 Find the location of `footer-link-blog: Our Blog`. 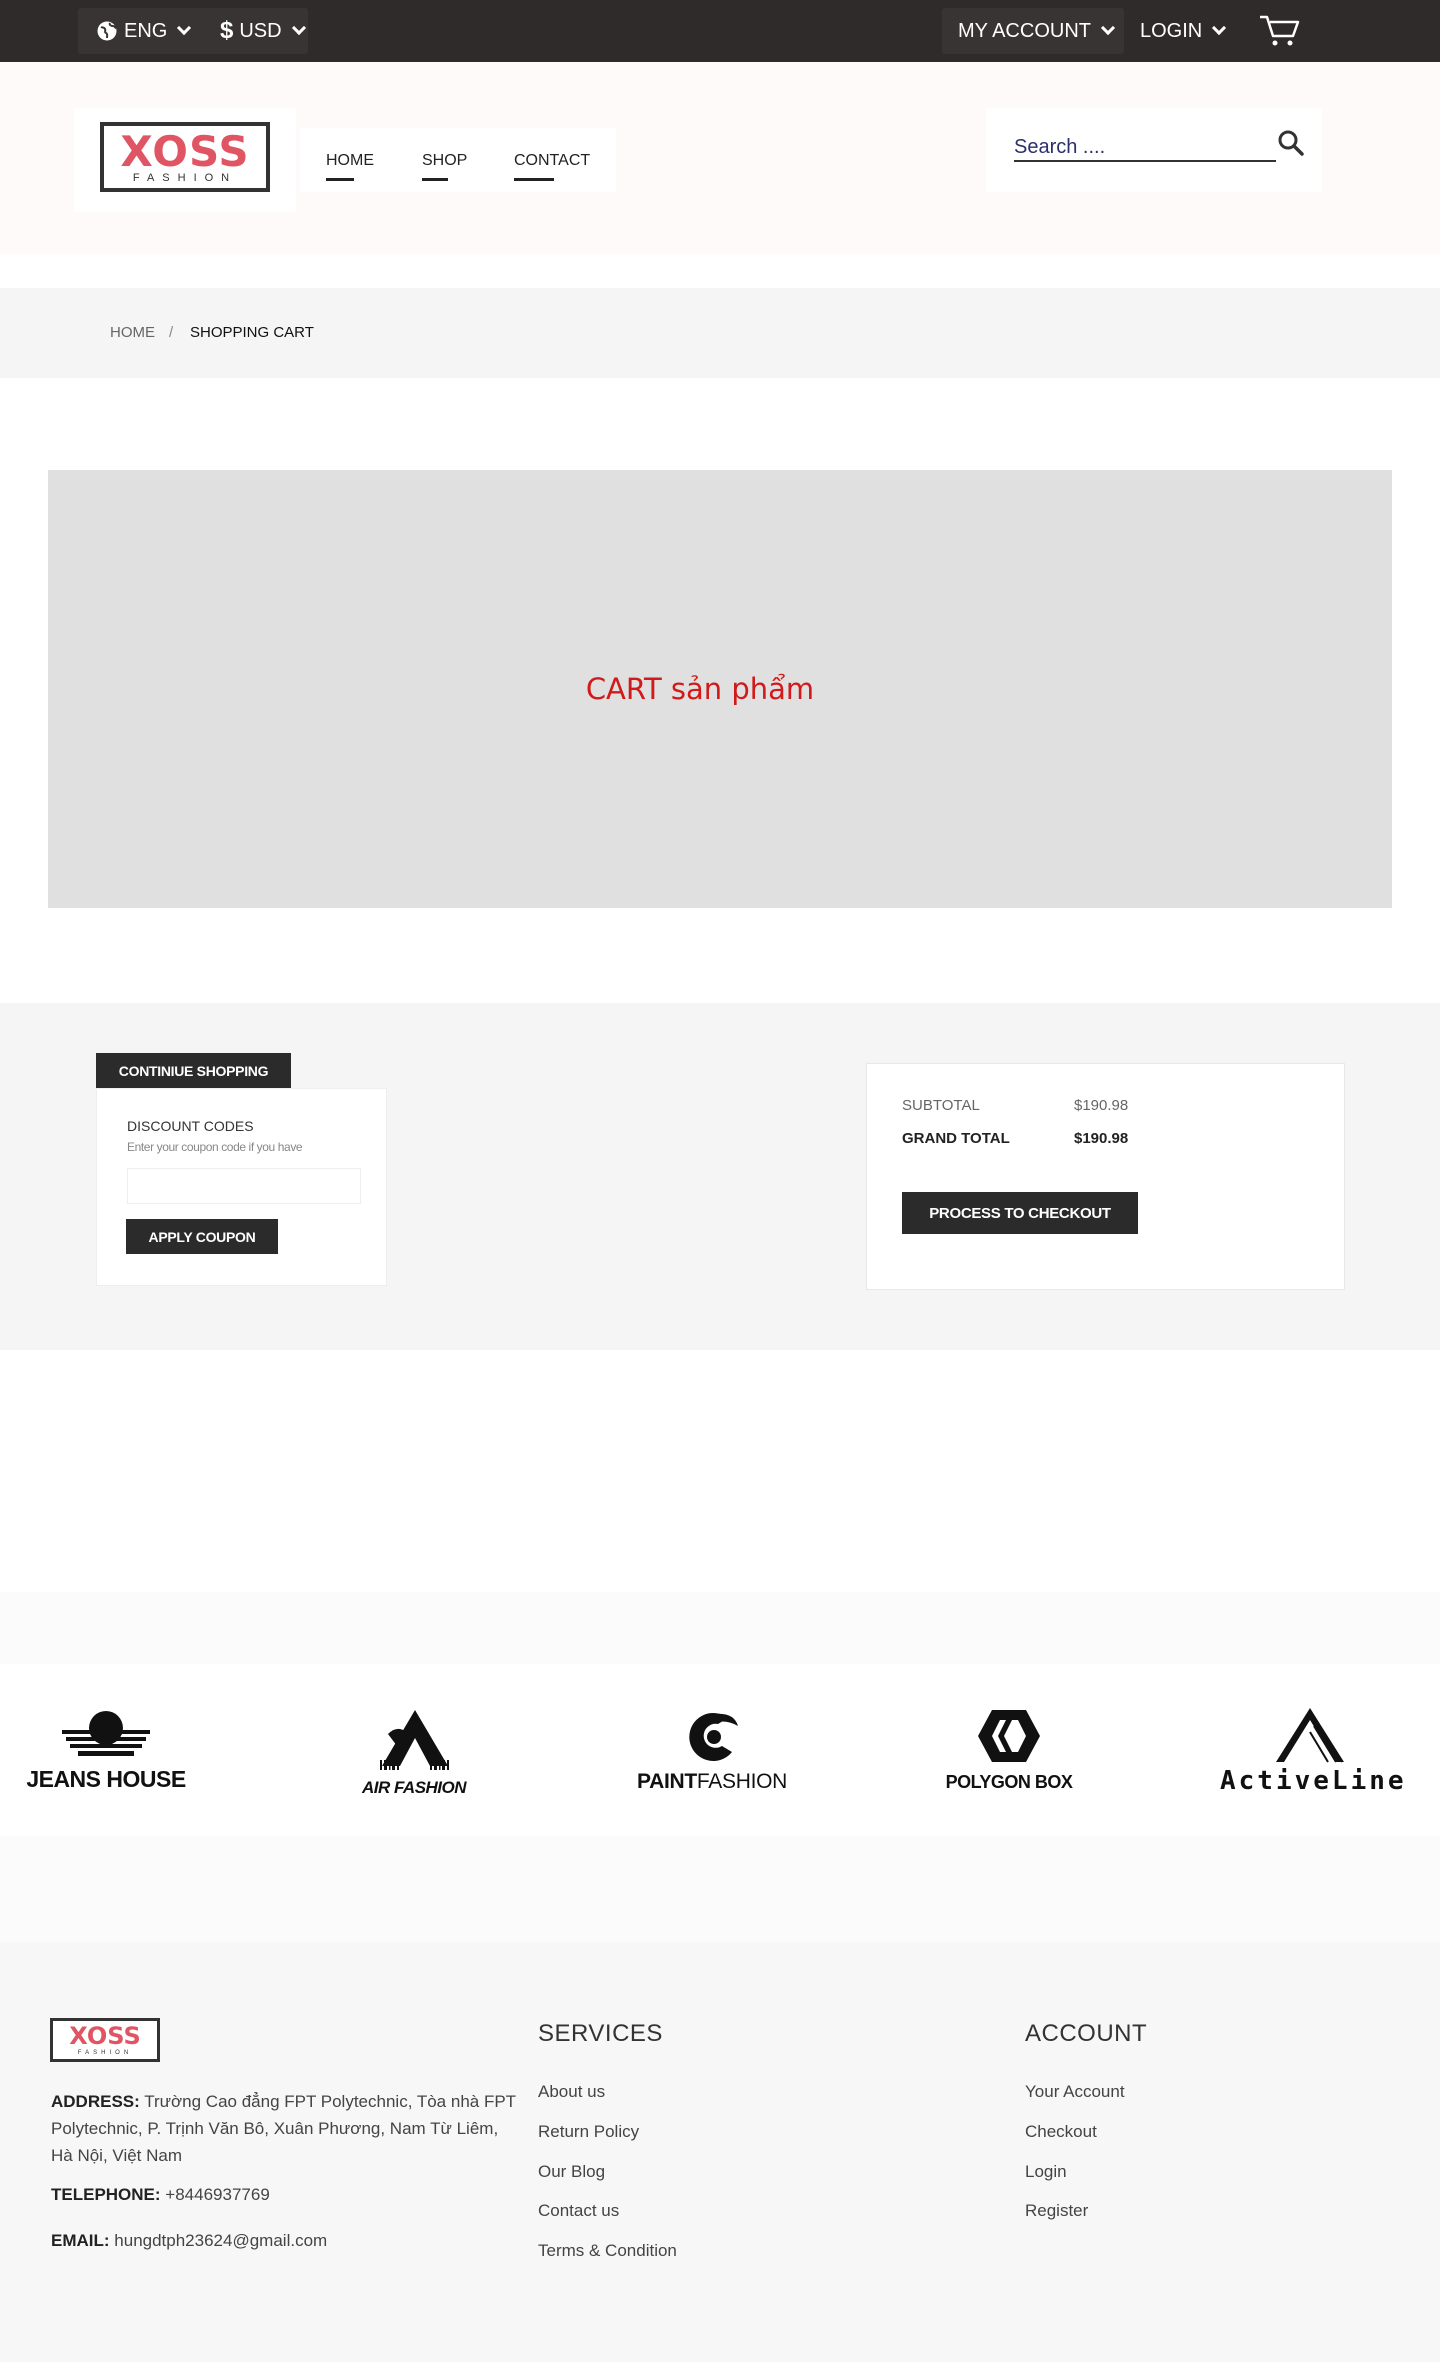

footer-link-blog: Our Blog is located at coordinates (571, 2172).